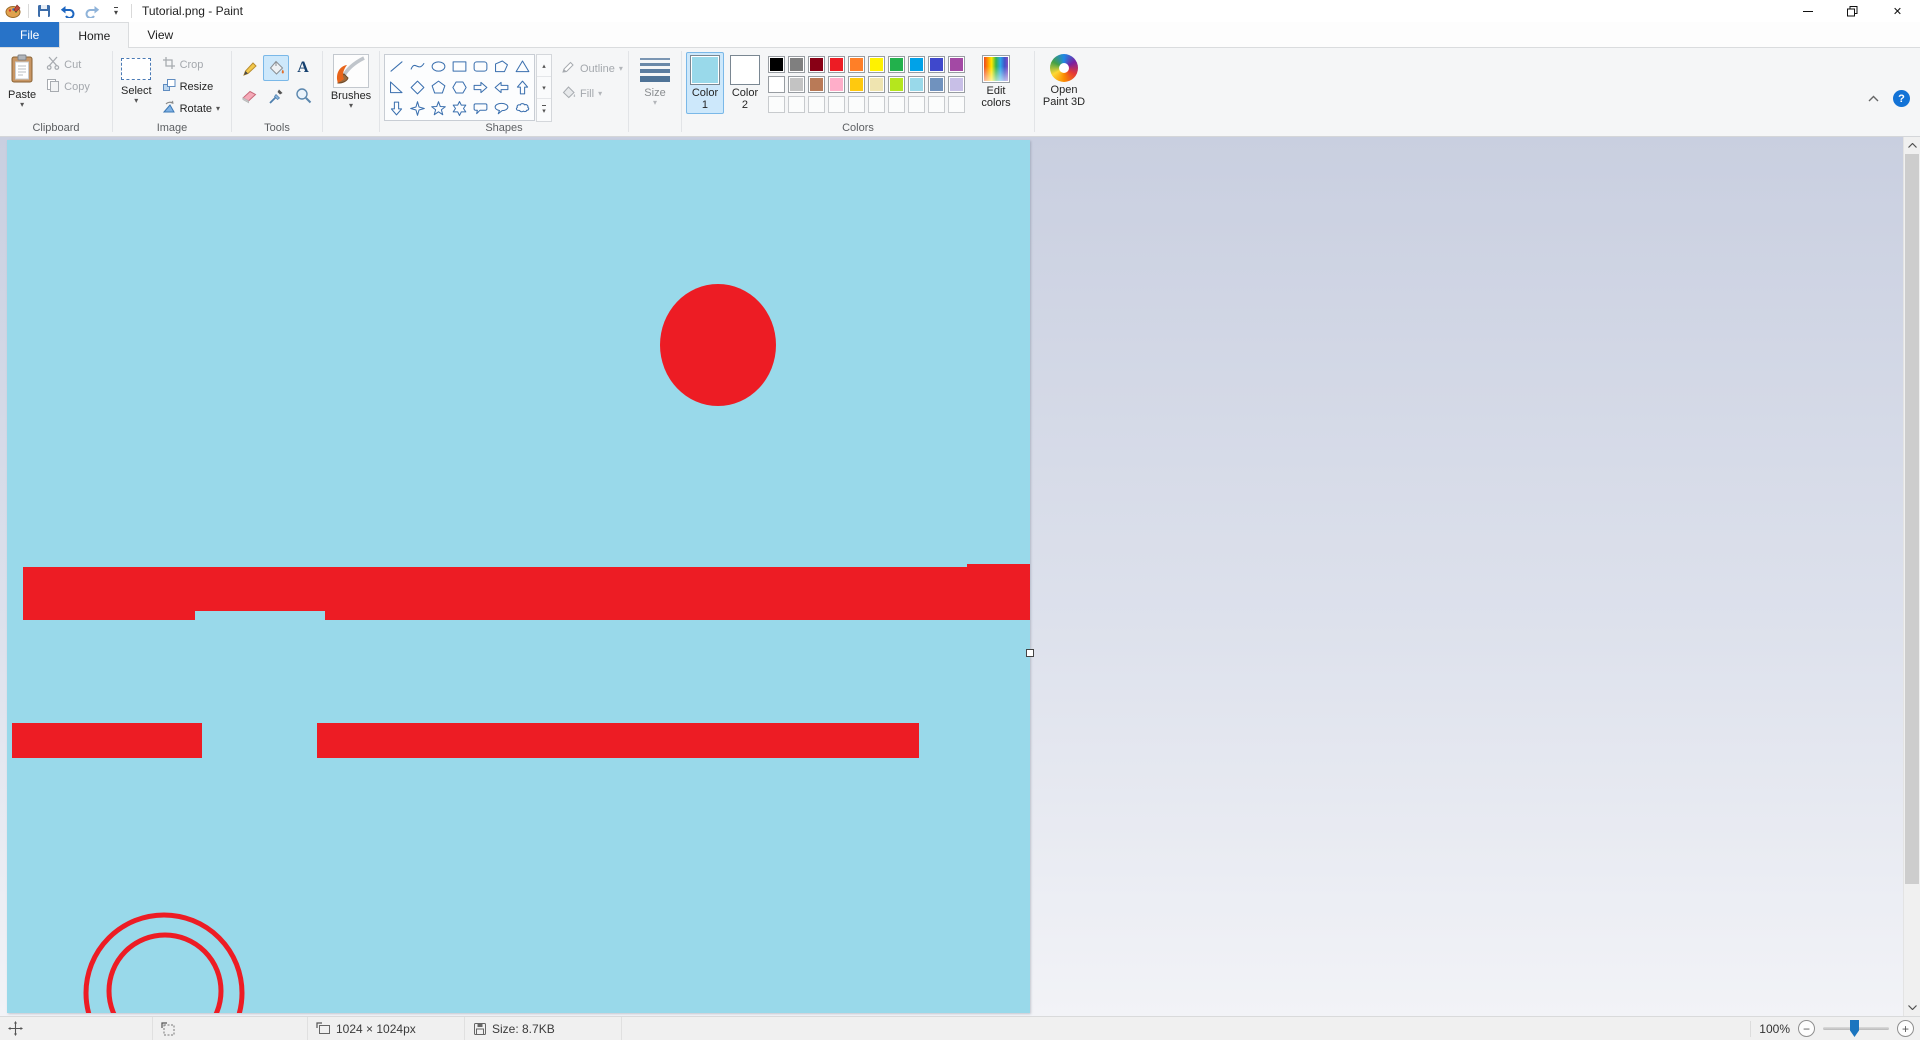  I want to click on shape-callout-oval-button, so click(501, 108).